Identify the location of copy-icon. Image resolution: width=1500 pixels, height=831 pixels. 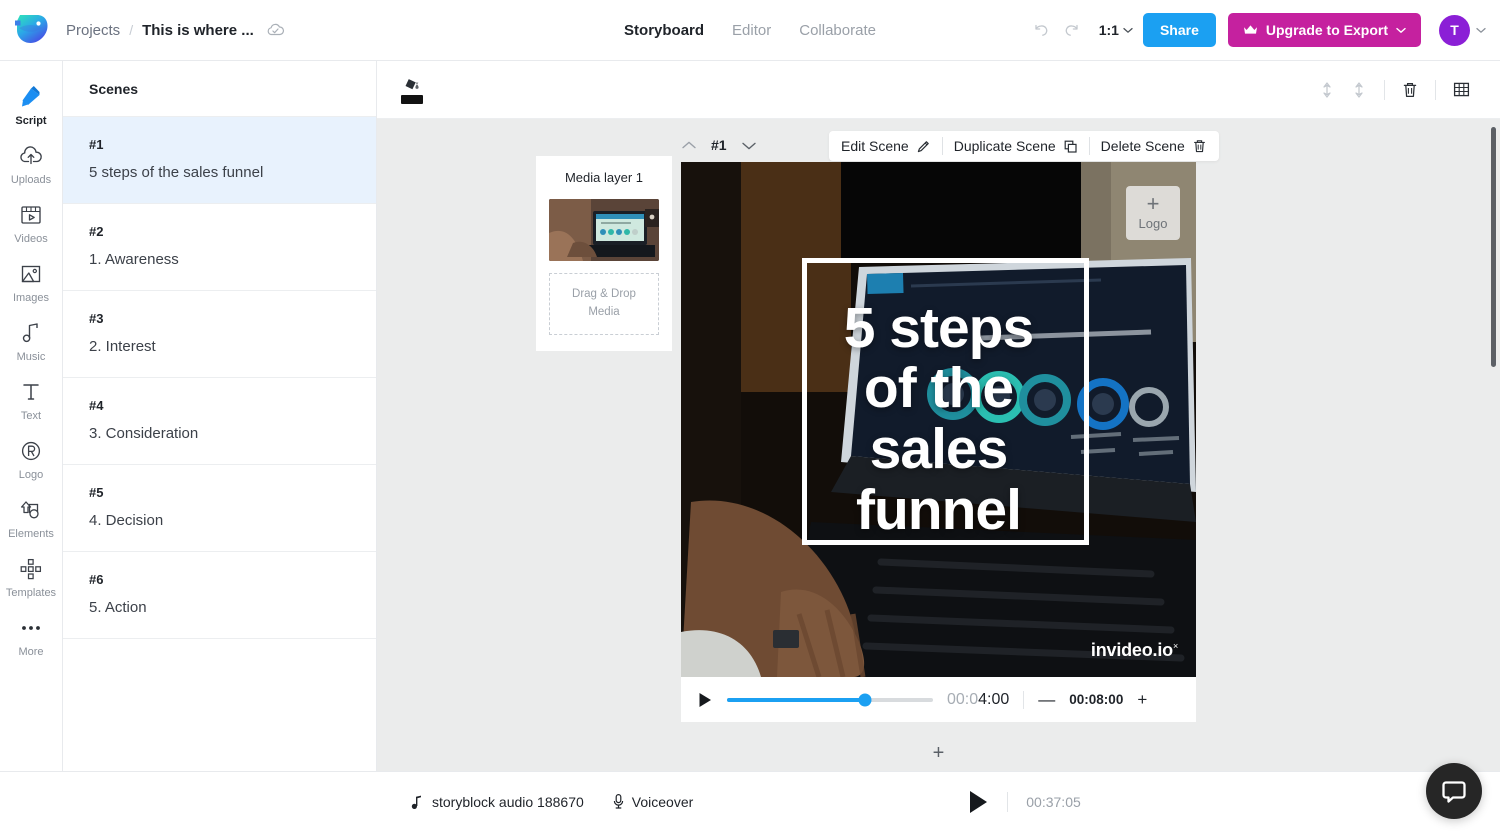
(1070, 146).